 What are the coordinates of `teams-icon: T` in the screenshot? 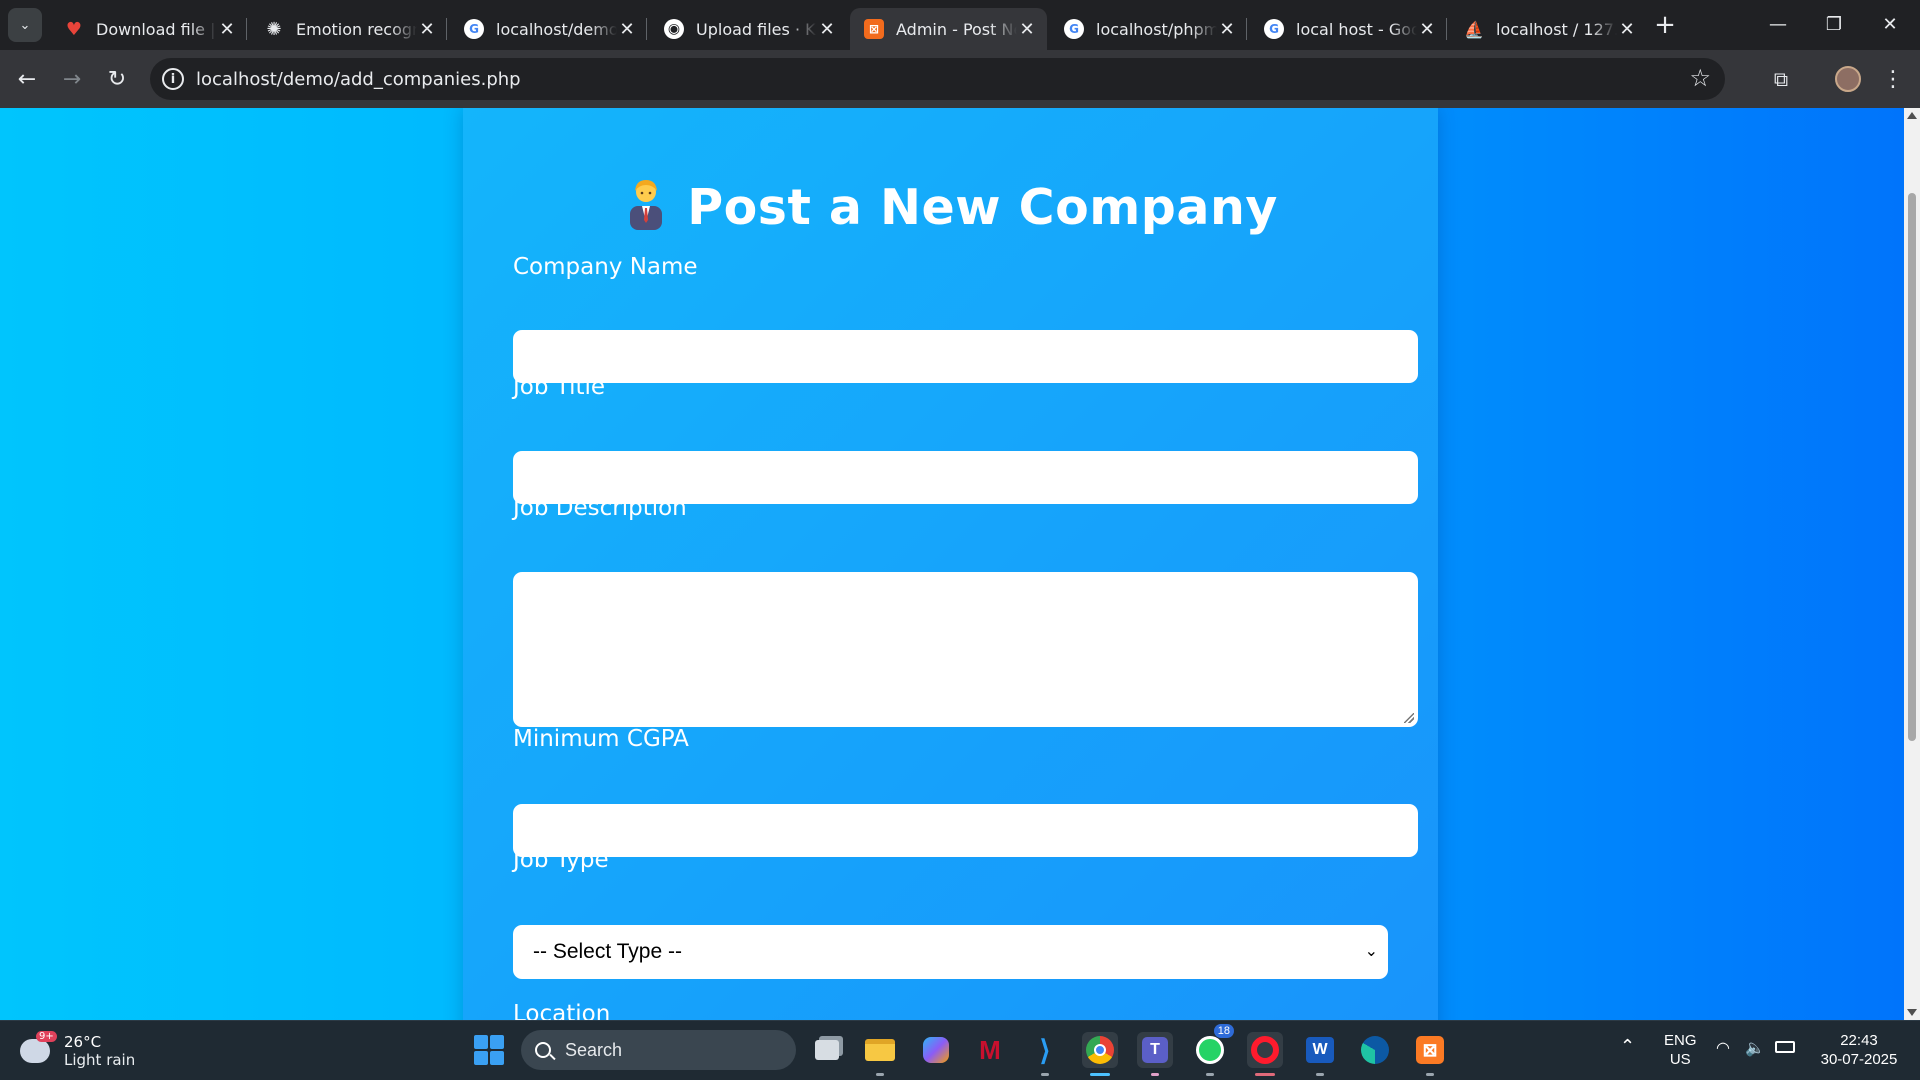 It's located at (1155, 1054).